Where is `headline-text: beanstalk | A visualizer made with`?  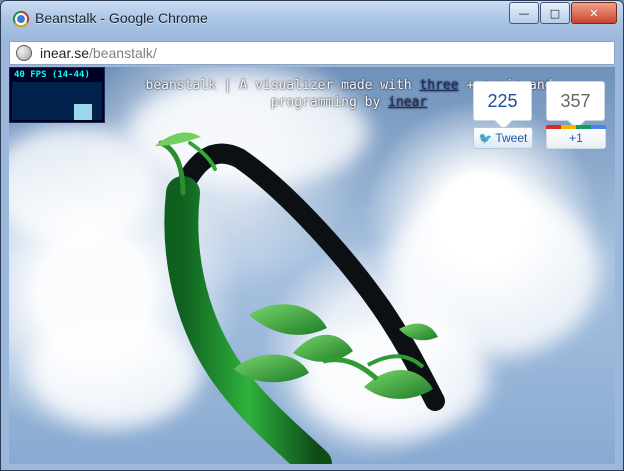 headline-text: beanstalk | A visualizer made with is located at coordinates (282, 85).